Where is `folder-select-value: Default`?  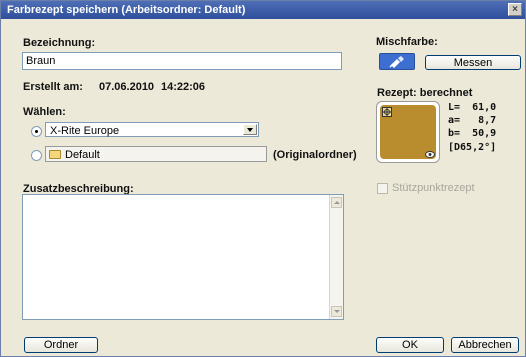 folder-select-value: Default is located at coordinates (82, 155).